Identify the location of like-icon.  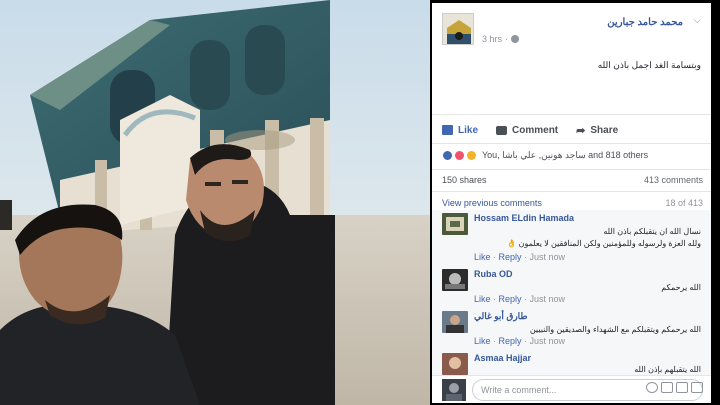
(447, 155).